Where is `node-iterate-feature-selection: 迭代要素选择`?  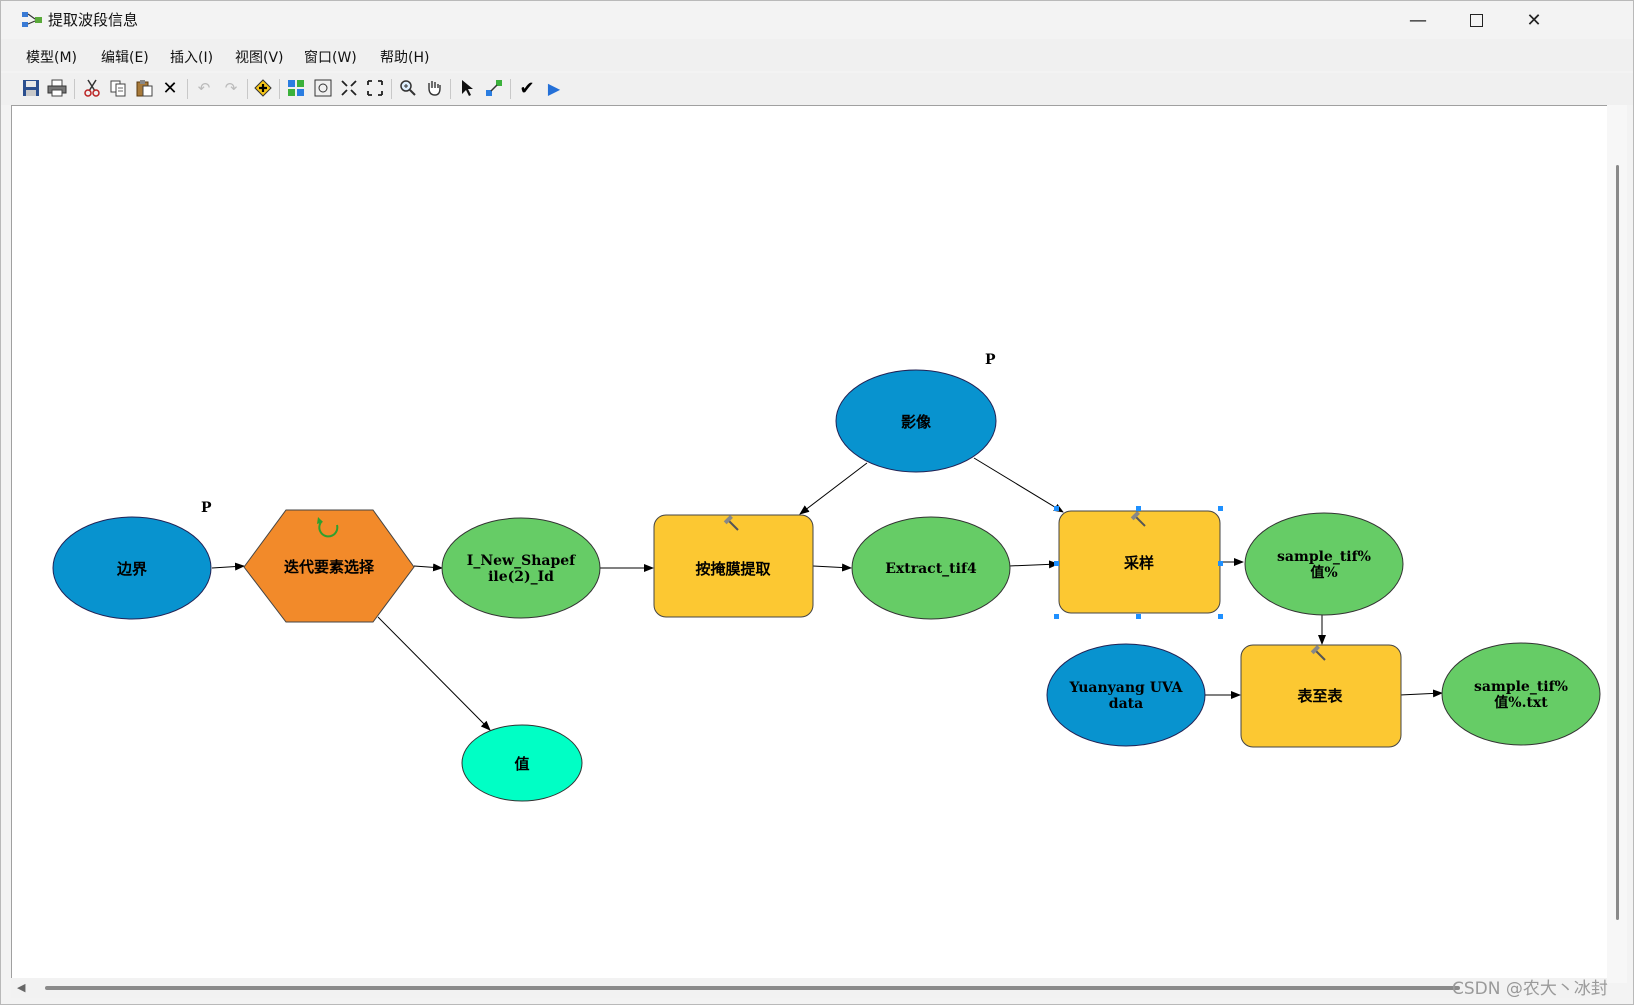 node-iterate-feature-selection: 迭代要素选择 is located at coordinates (329, 566).